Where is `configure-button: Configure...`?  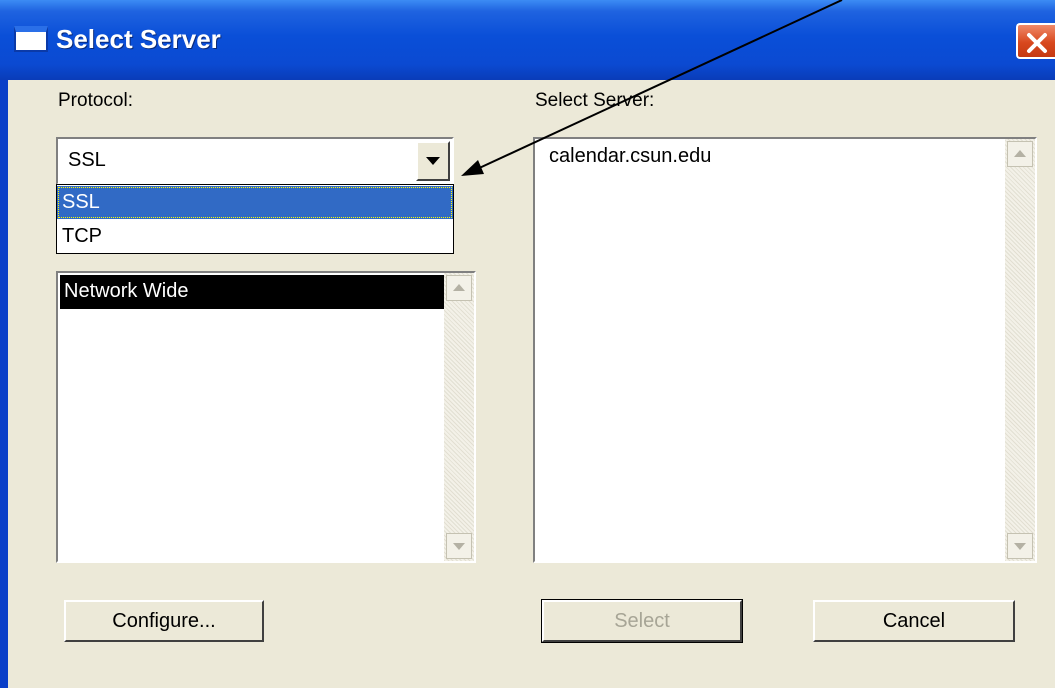
configure-button: Configure... is located at coordinates (164, 621).